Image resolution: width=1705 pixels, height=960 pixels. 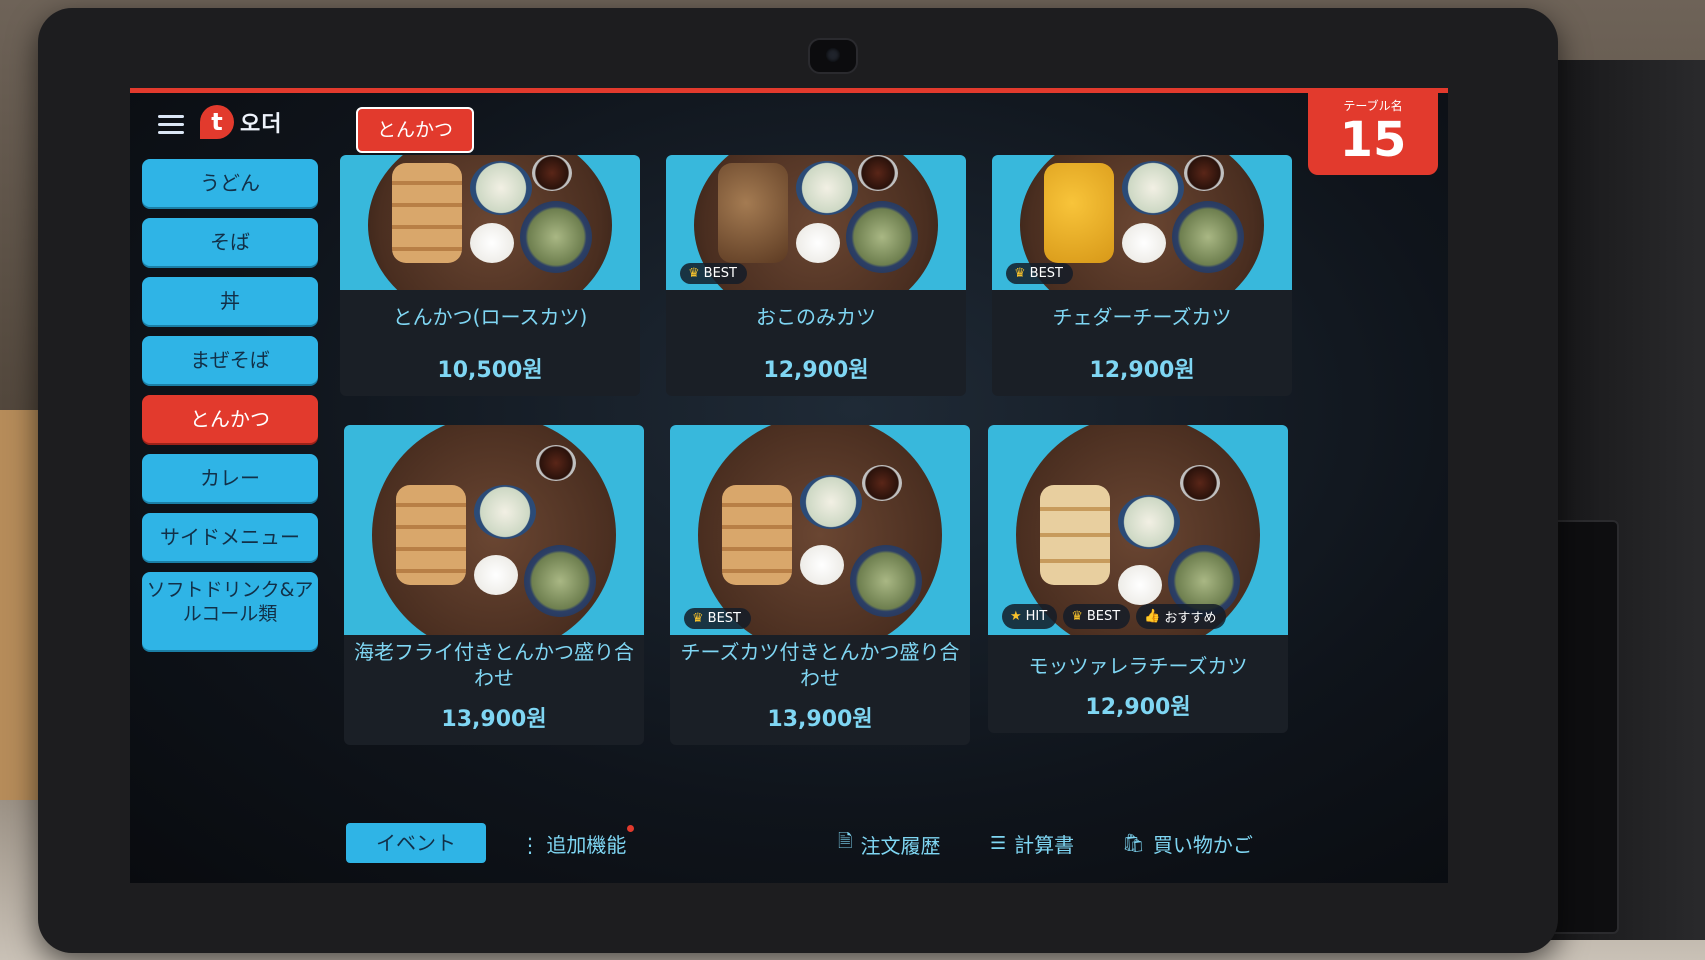 I want to click on sidebar-item-don: 丼, so click(x=230, y=301).